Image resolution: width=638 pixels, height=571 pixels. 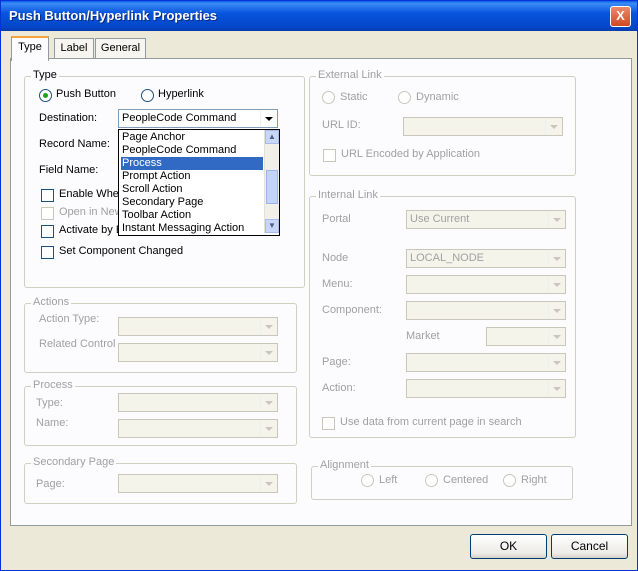 What do you see at coordinates (486, 388) in the screenshot?
I see `action-dropdown` at bounding box center [486, 388].